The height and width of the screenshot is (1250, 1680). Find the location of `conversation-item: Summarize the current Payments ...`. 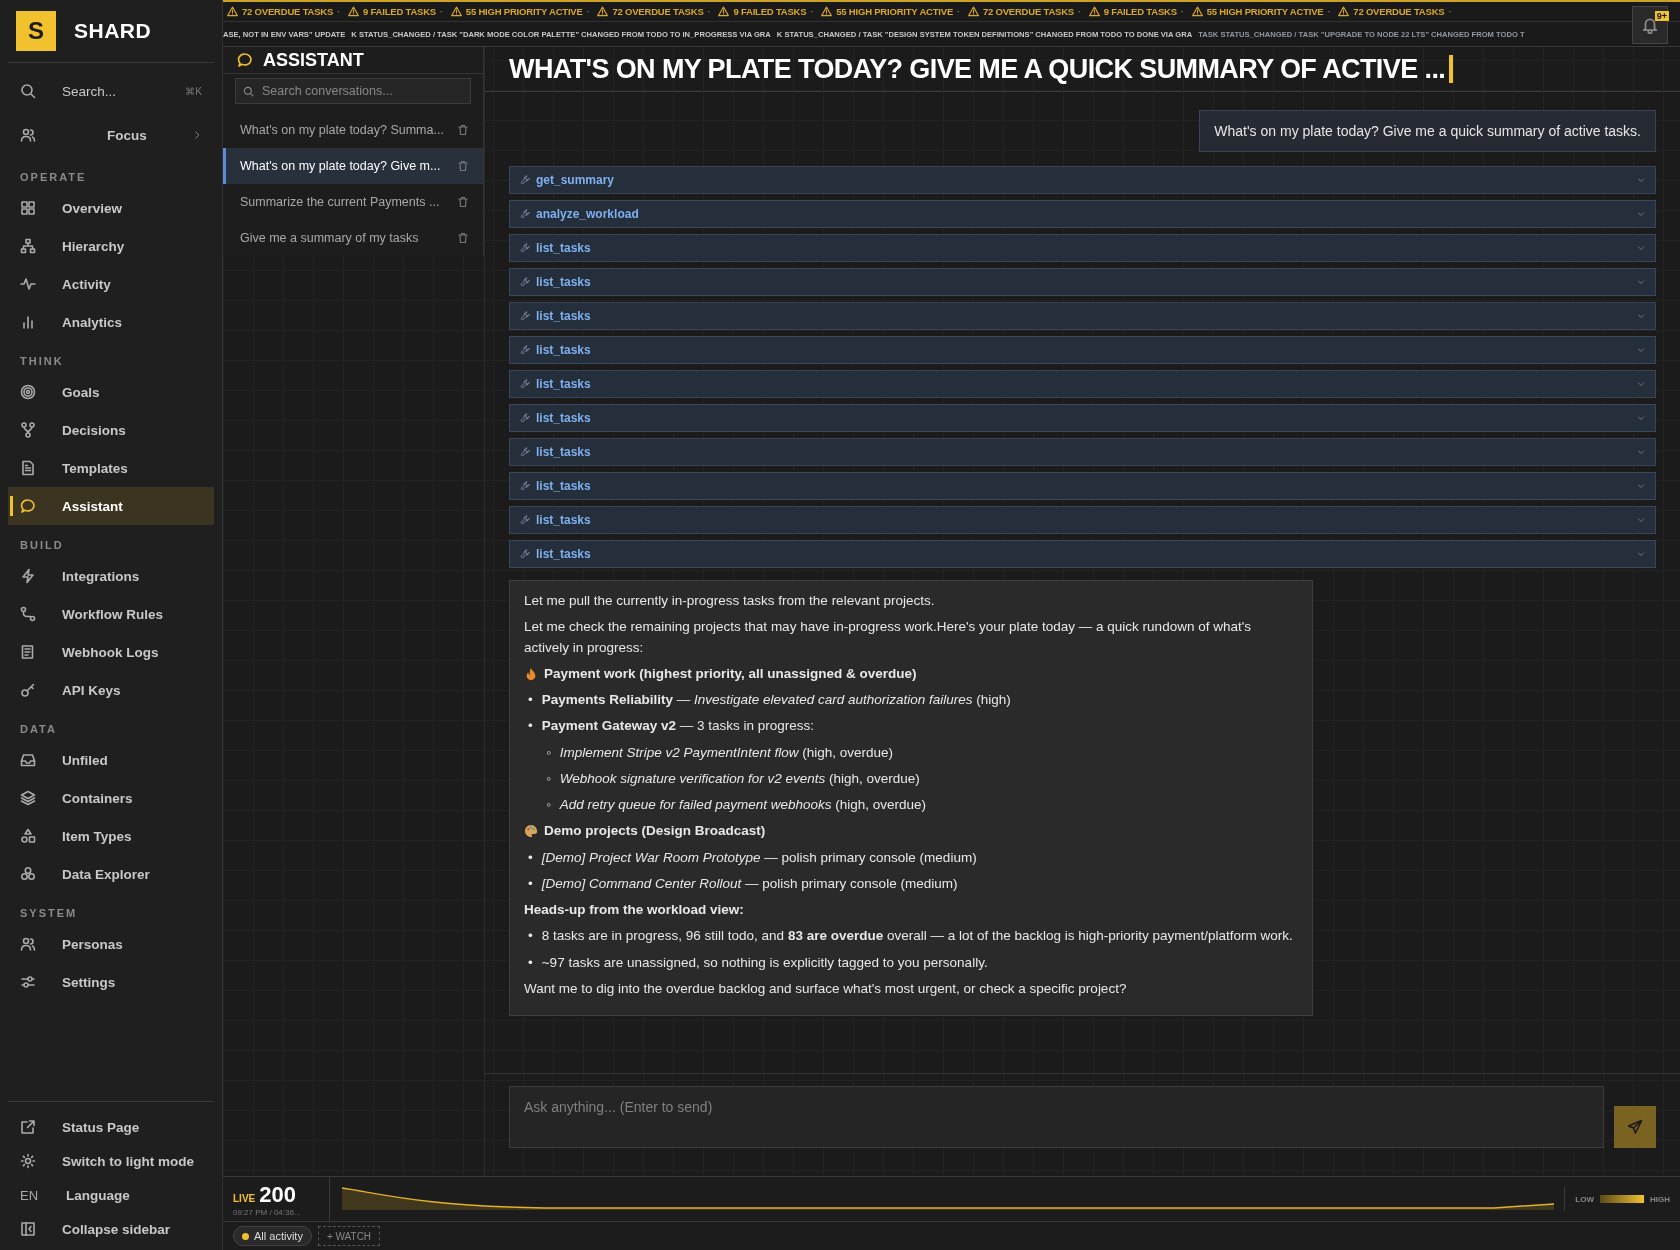

conversation-item: Summarize the current Payments ... is located at coordinates (353, 202).